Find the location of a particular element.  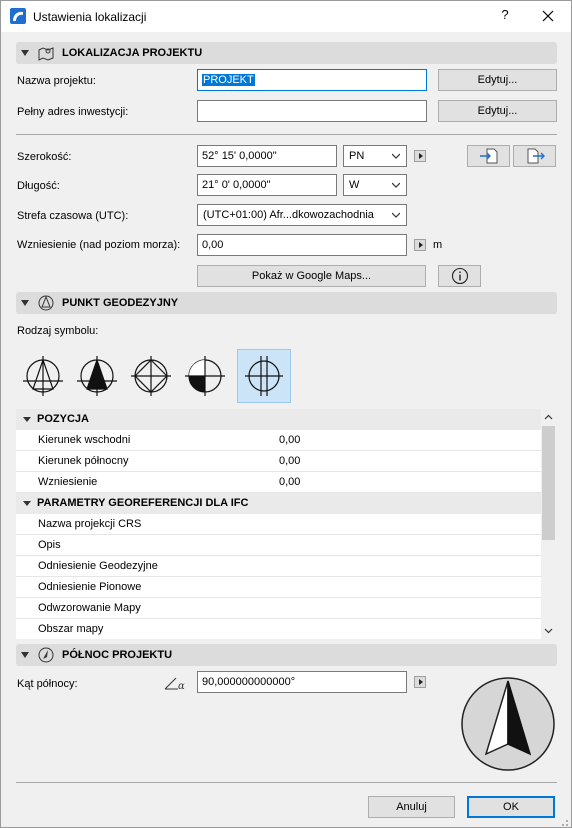

timezone-select: (UTC+01:00) Afr...dkowozachodnia is located at coordinates (302, 215).